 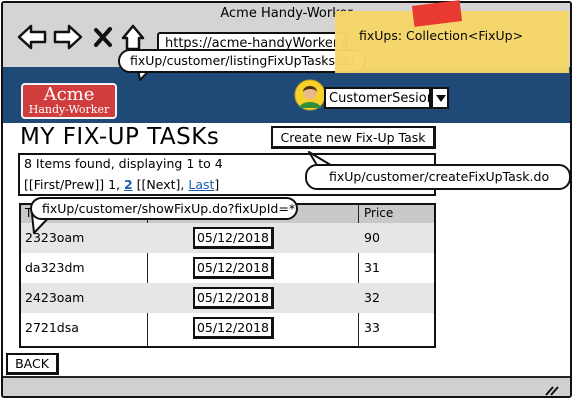 What do you see at coordinates (379, 98) in the screenshot?
I see `user-select: CustomerSesion` at bounding box center [379, 98].